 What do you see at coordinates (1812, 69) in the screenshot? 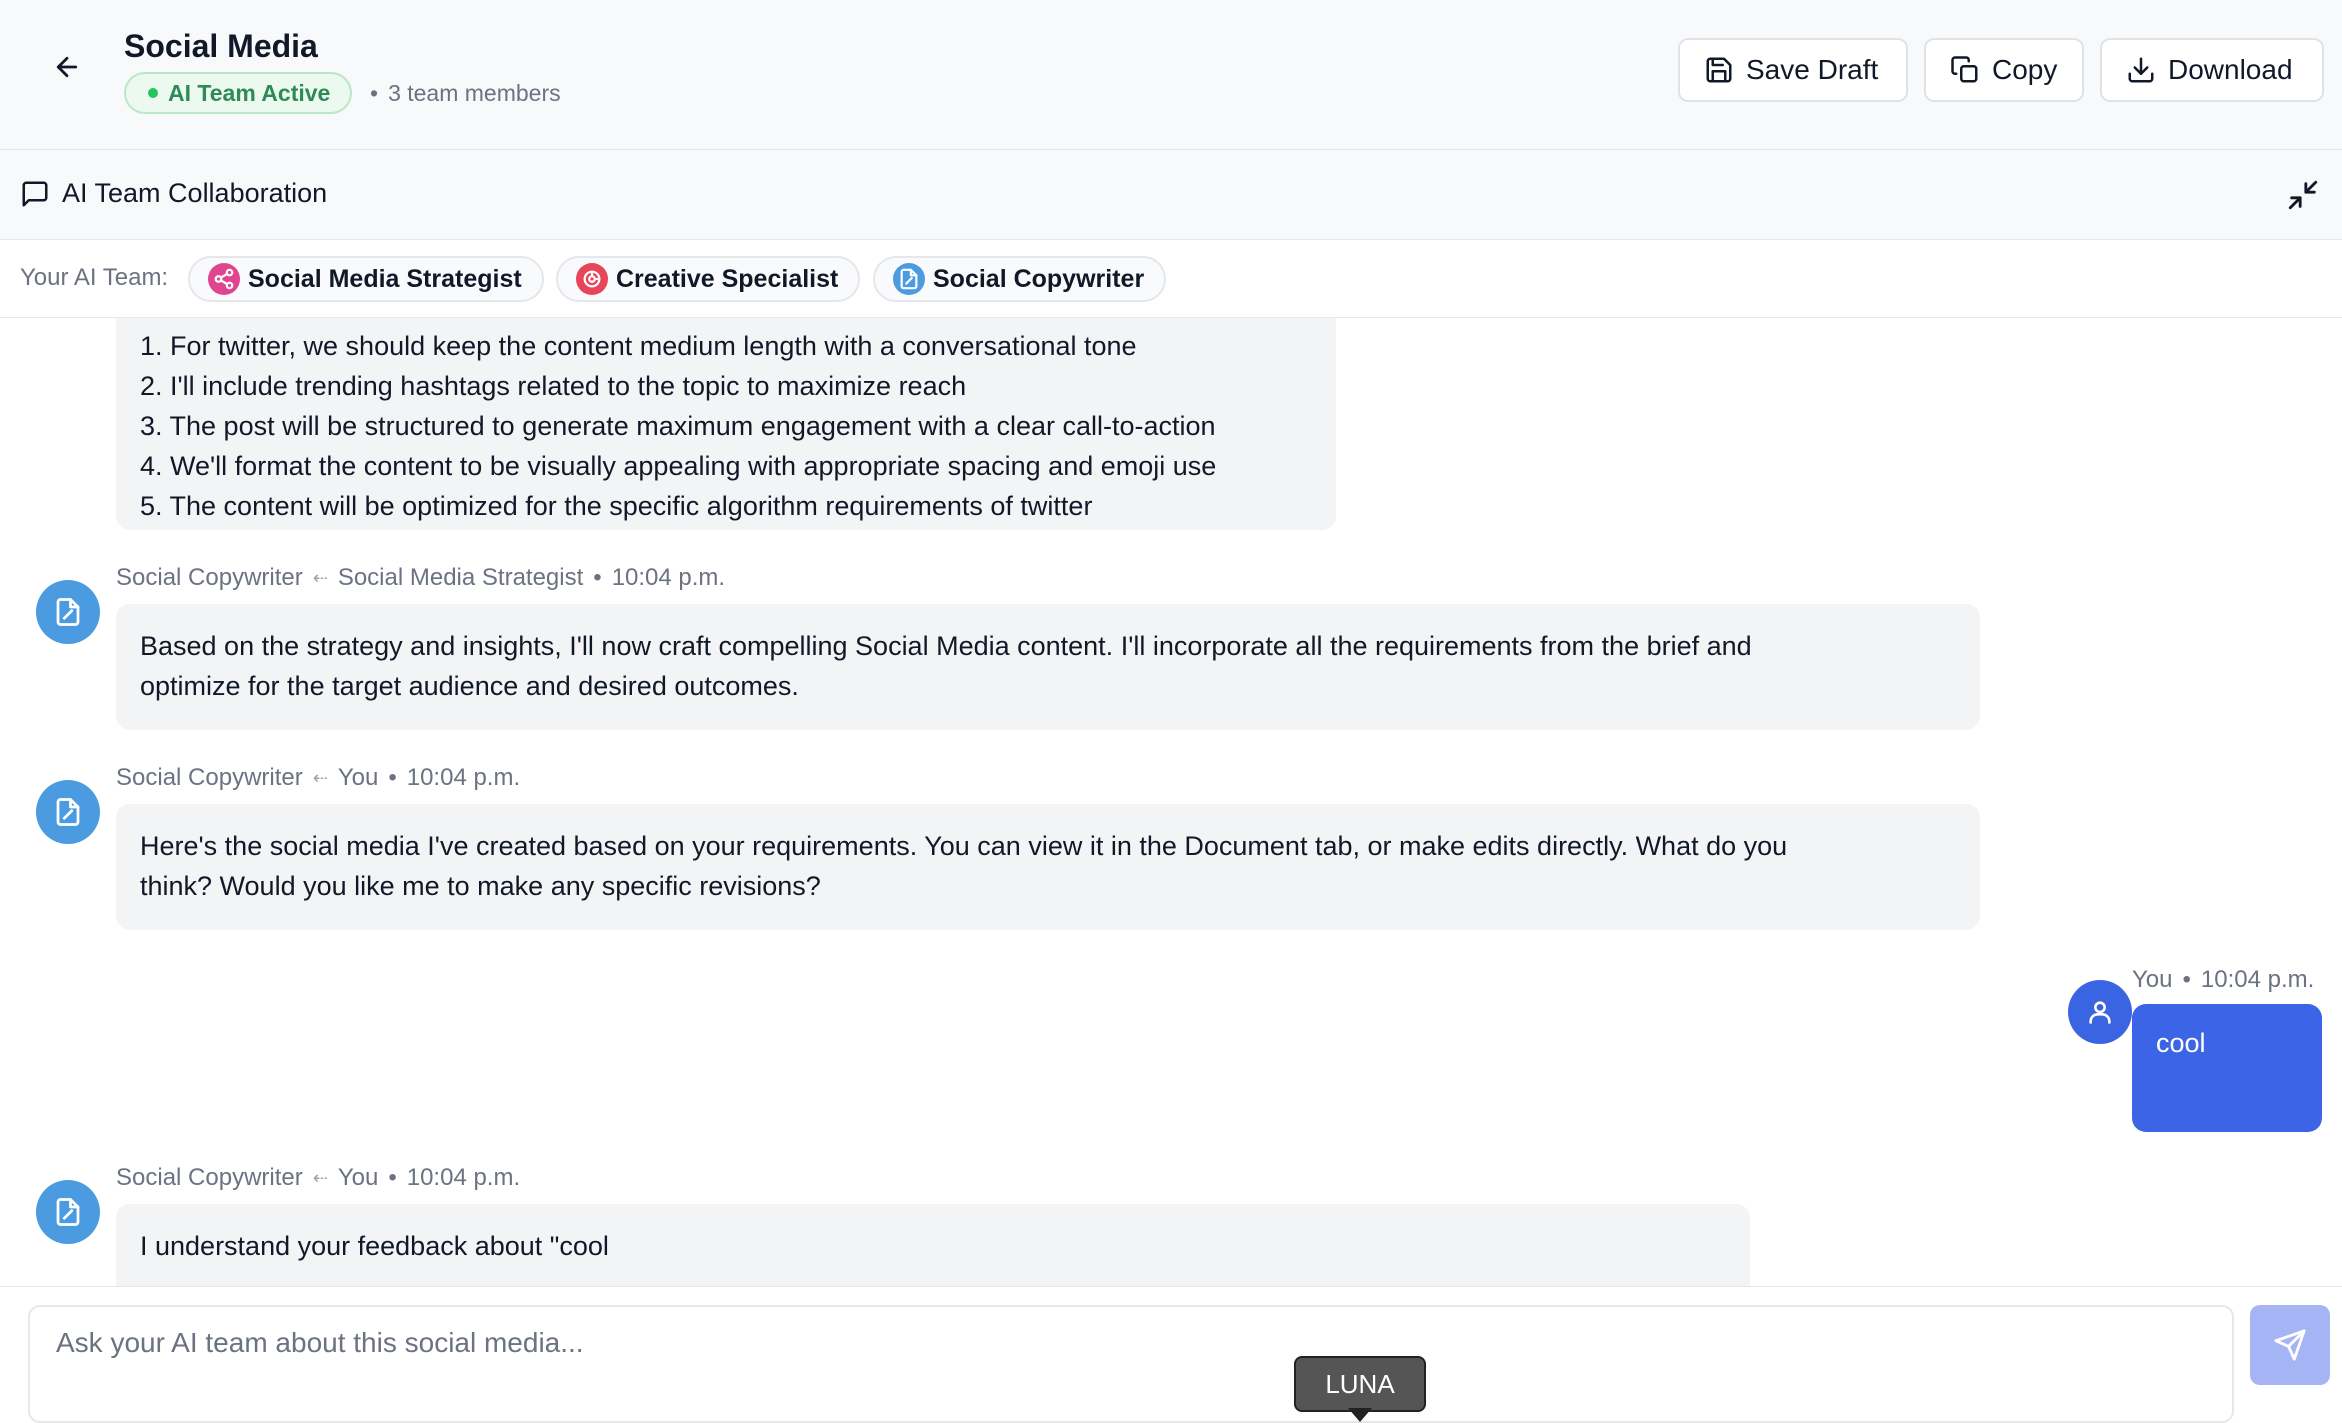
I see `save-draft-label: Save Draft` at bounding box center [1812, 69].